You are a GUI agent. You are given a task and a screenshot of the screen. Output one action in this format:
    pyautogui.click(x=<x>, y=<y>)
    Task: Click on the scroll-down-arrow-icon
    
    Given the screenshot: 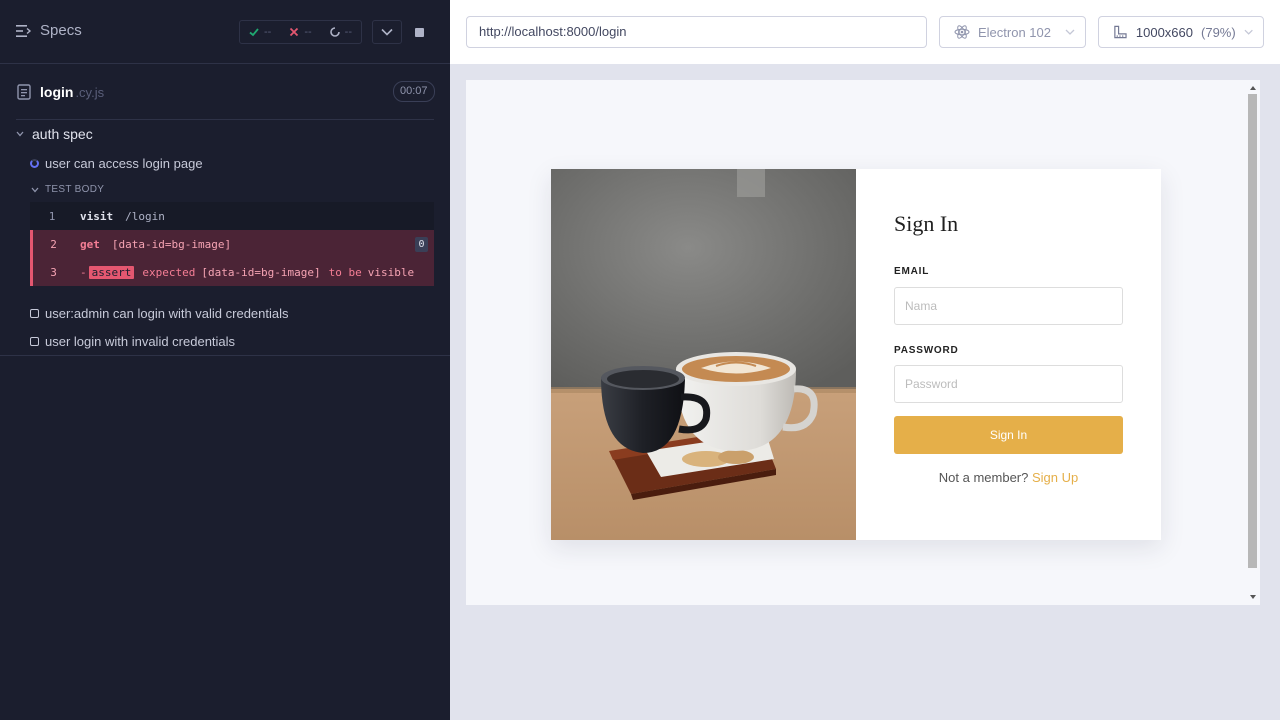 What is the action you would take?
    pyautogui.click(x=1253, y=597)
    